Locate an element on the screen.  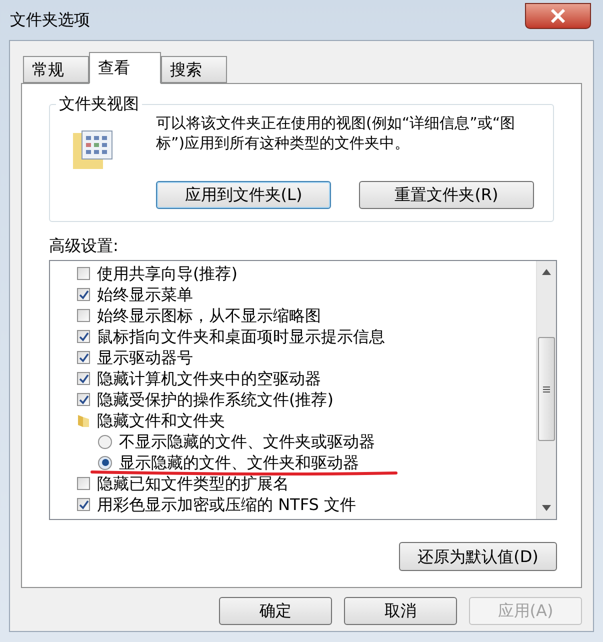
scroll-down-icon is located at coordinates (546, 508).